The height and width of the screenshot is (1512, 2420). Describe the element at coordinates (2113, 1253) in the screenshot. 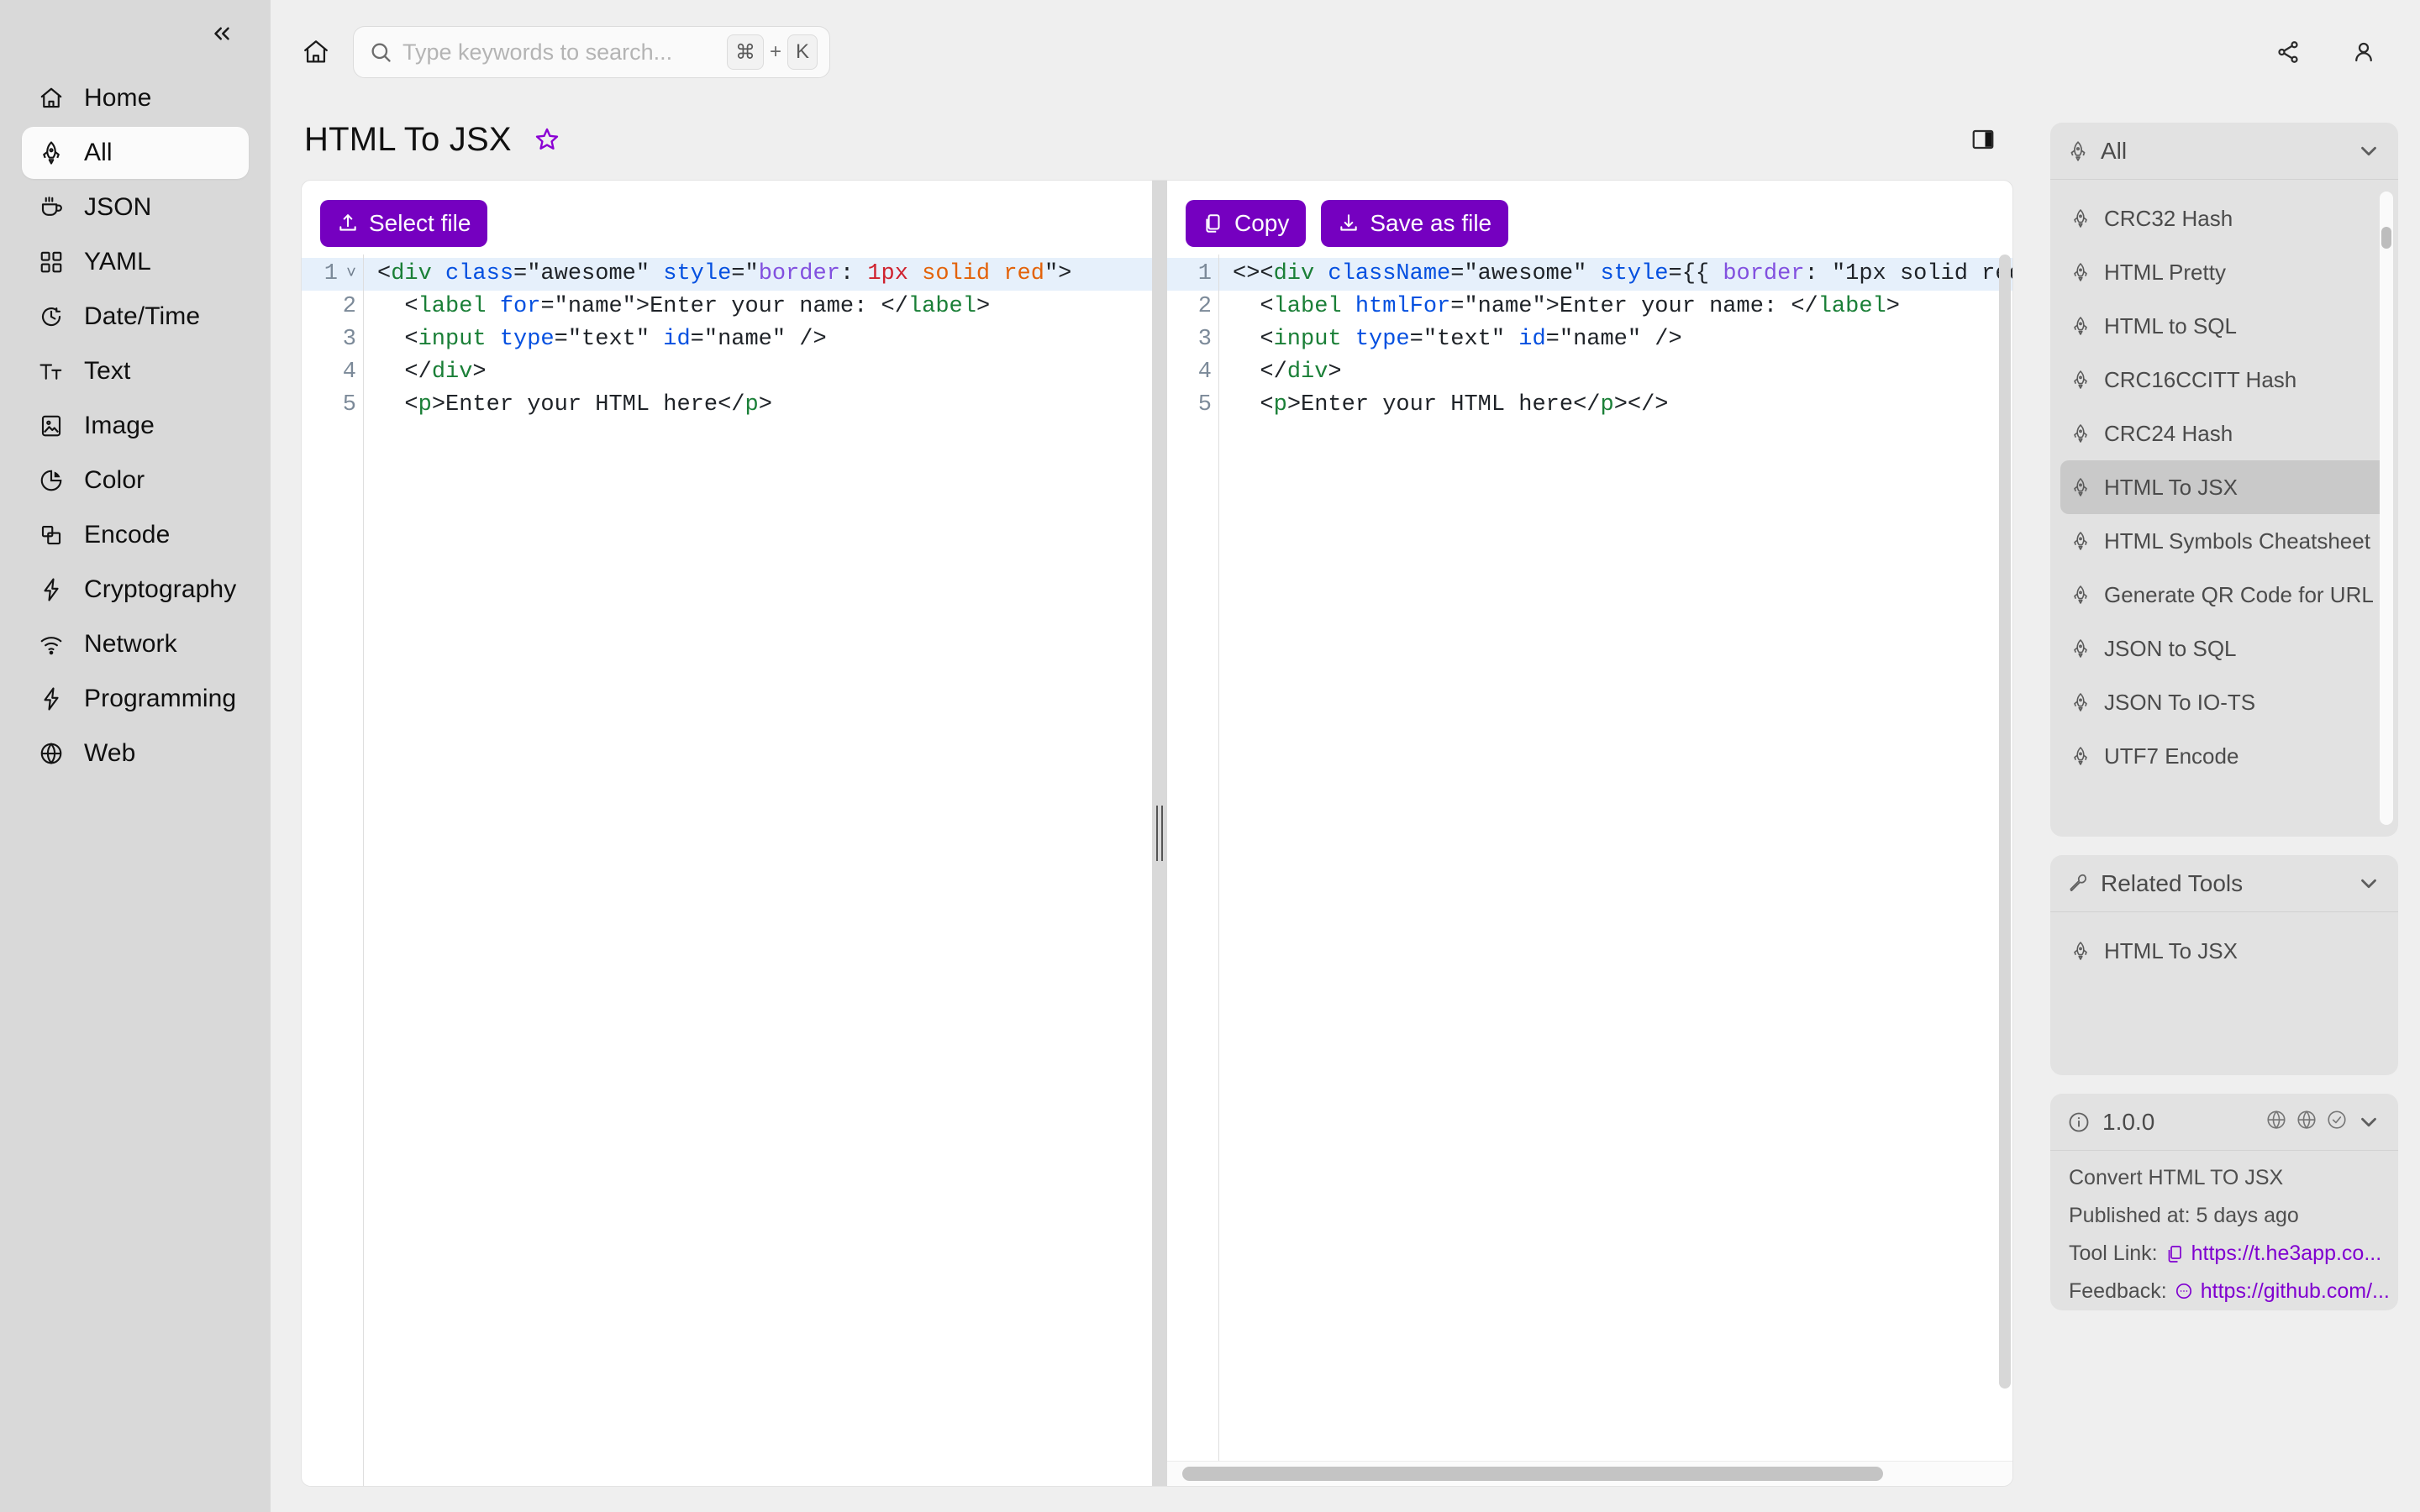

I see `tool-link-label: Tool Link:` at that location.